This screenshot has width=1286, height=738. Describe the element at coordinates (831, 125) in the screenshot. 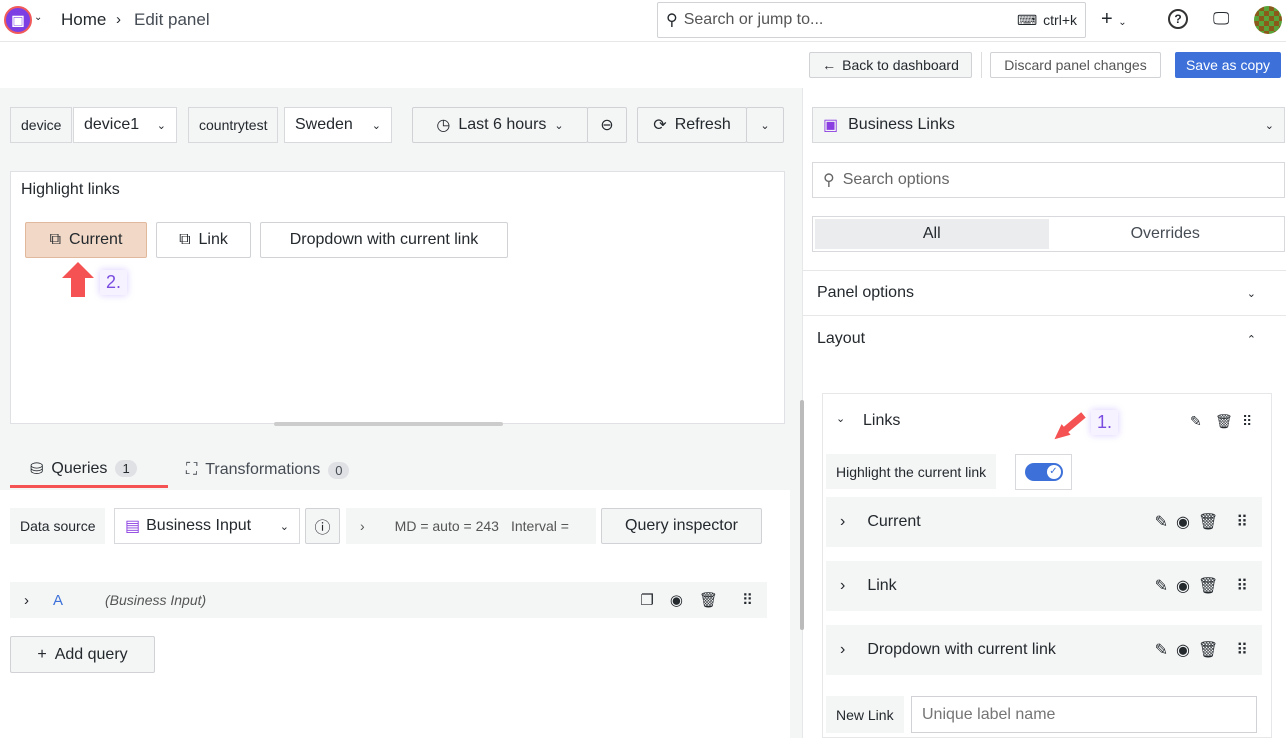

I see `business-links-icon: ▣` at that location.